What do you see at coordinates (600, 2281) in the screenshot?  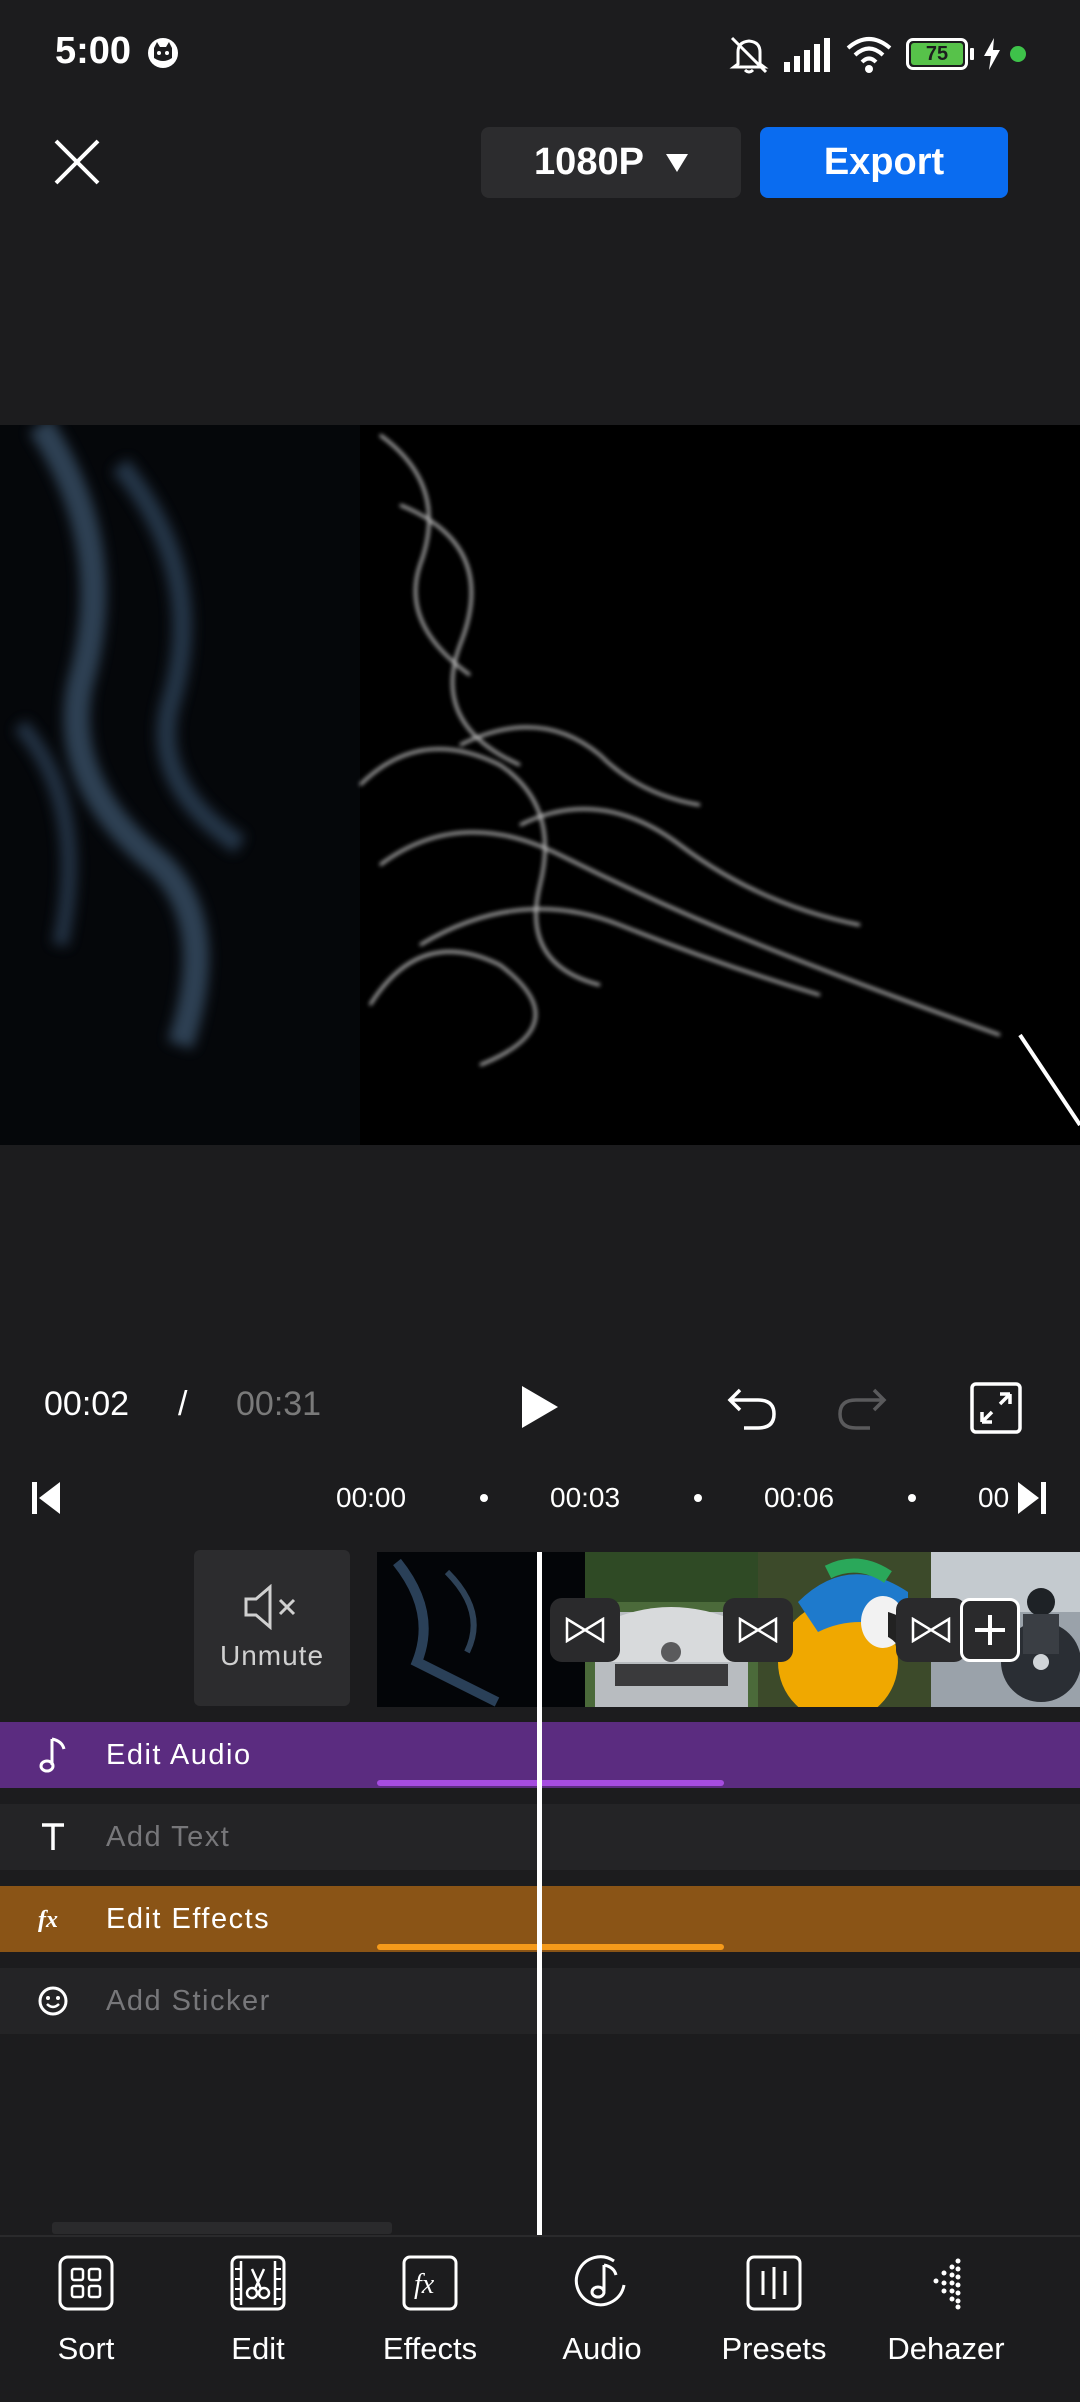 I see `audio-note-icon` at bounding box center [600, 2281].